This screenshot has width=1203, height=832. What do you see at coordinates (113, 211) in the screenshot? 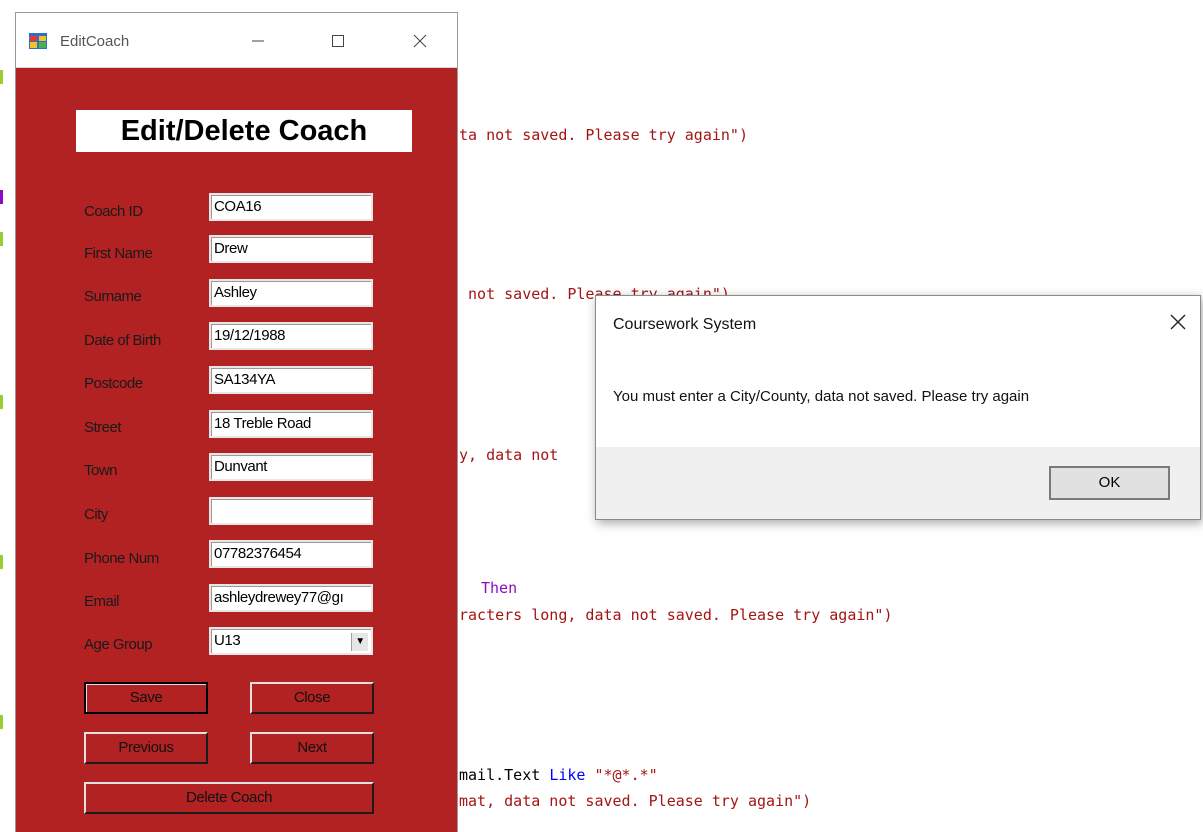
I see `label-coach-id: Coach ID` at bounding box center [113, 211].